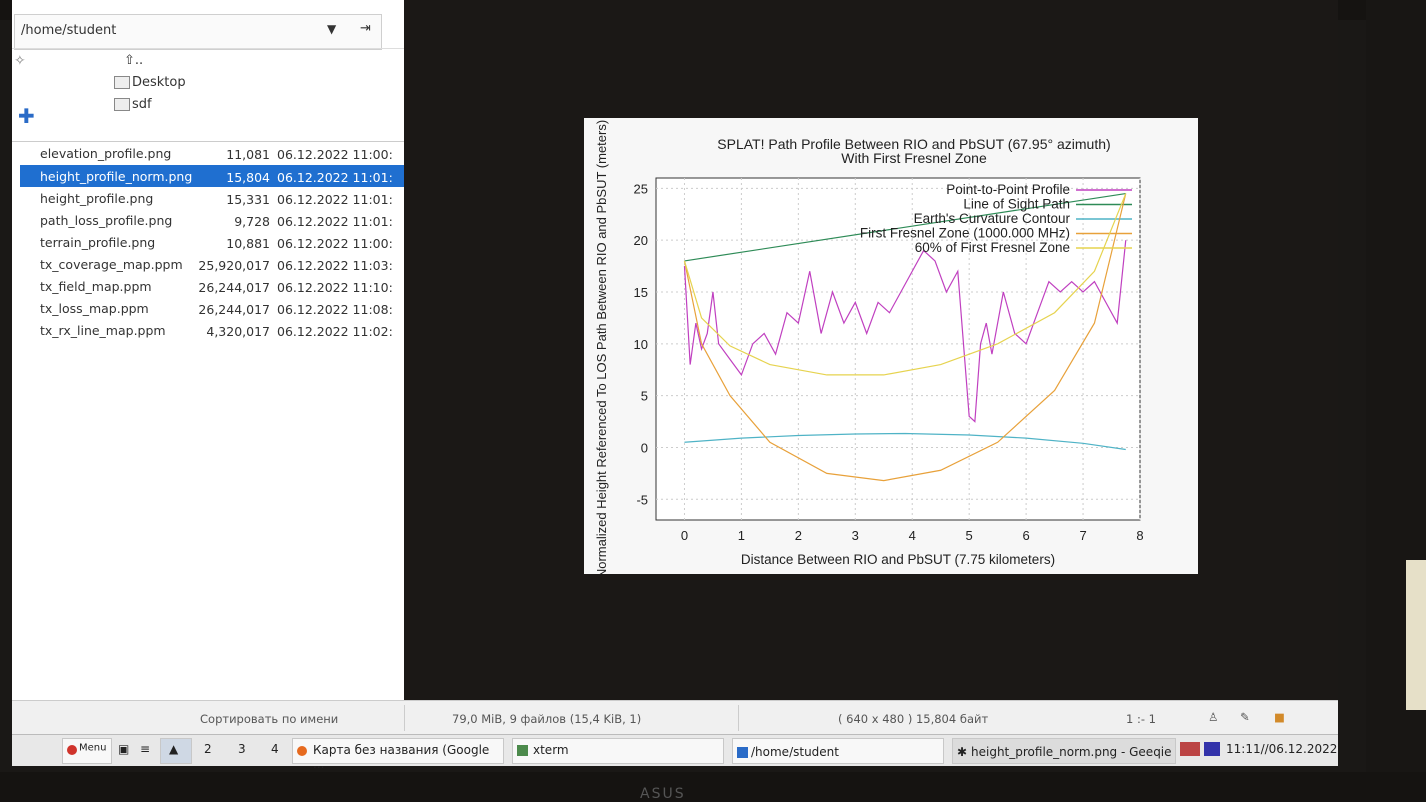 Image resolution: width=1426 pixels, height=802 pixels. What do you see at coordinates (145, 749) in the screenshot?
I see `terminal-icon: ≡` at bounding box center [145, 749].